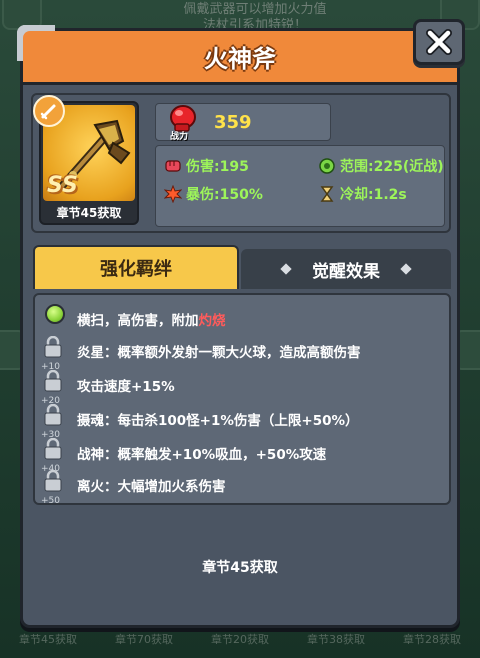 The width and height of the screenshot is (480, 658). I want to click on skill-description: 离火：大幅增加火系伤害, so click(151, 487).